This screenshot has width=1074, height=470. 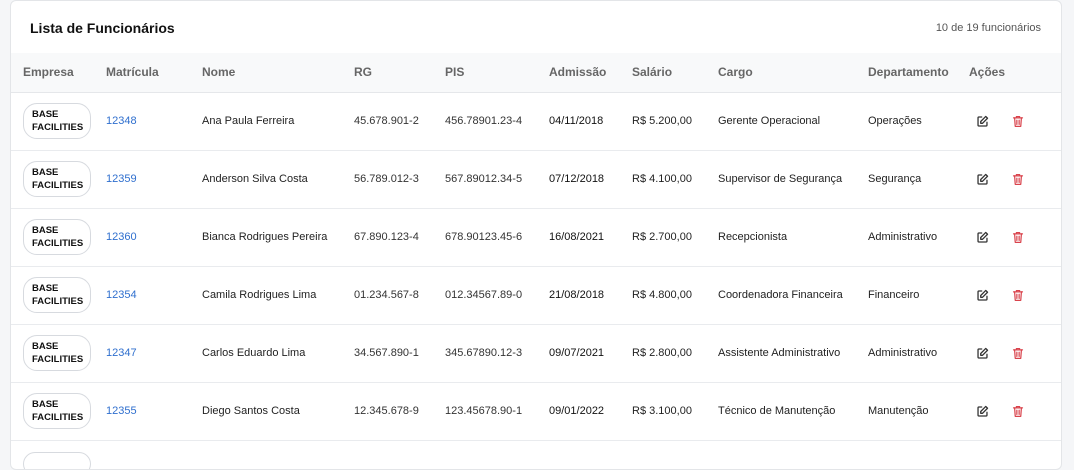 What do you see at coordinates (58, 72) in the screenshot?
I see `column-header-empresa: Empresa` at bounding box center [58, 72].